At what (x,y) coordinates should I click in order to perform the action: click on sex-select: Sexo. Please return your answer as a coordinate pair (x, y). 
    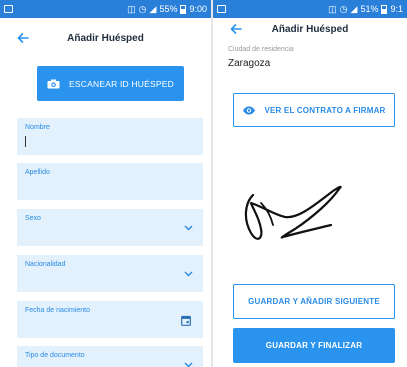
    Looking at the image, I should click on (110, 227).